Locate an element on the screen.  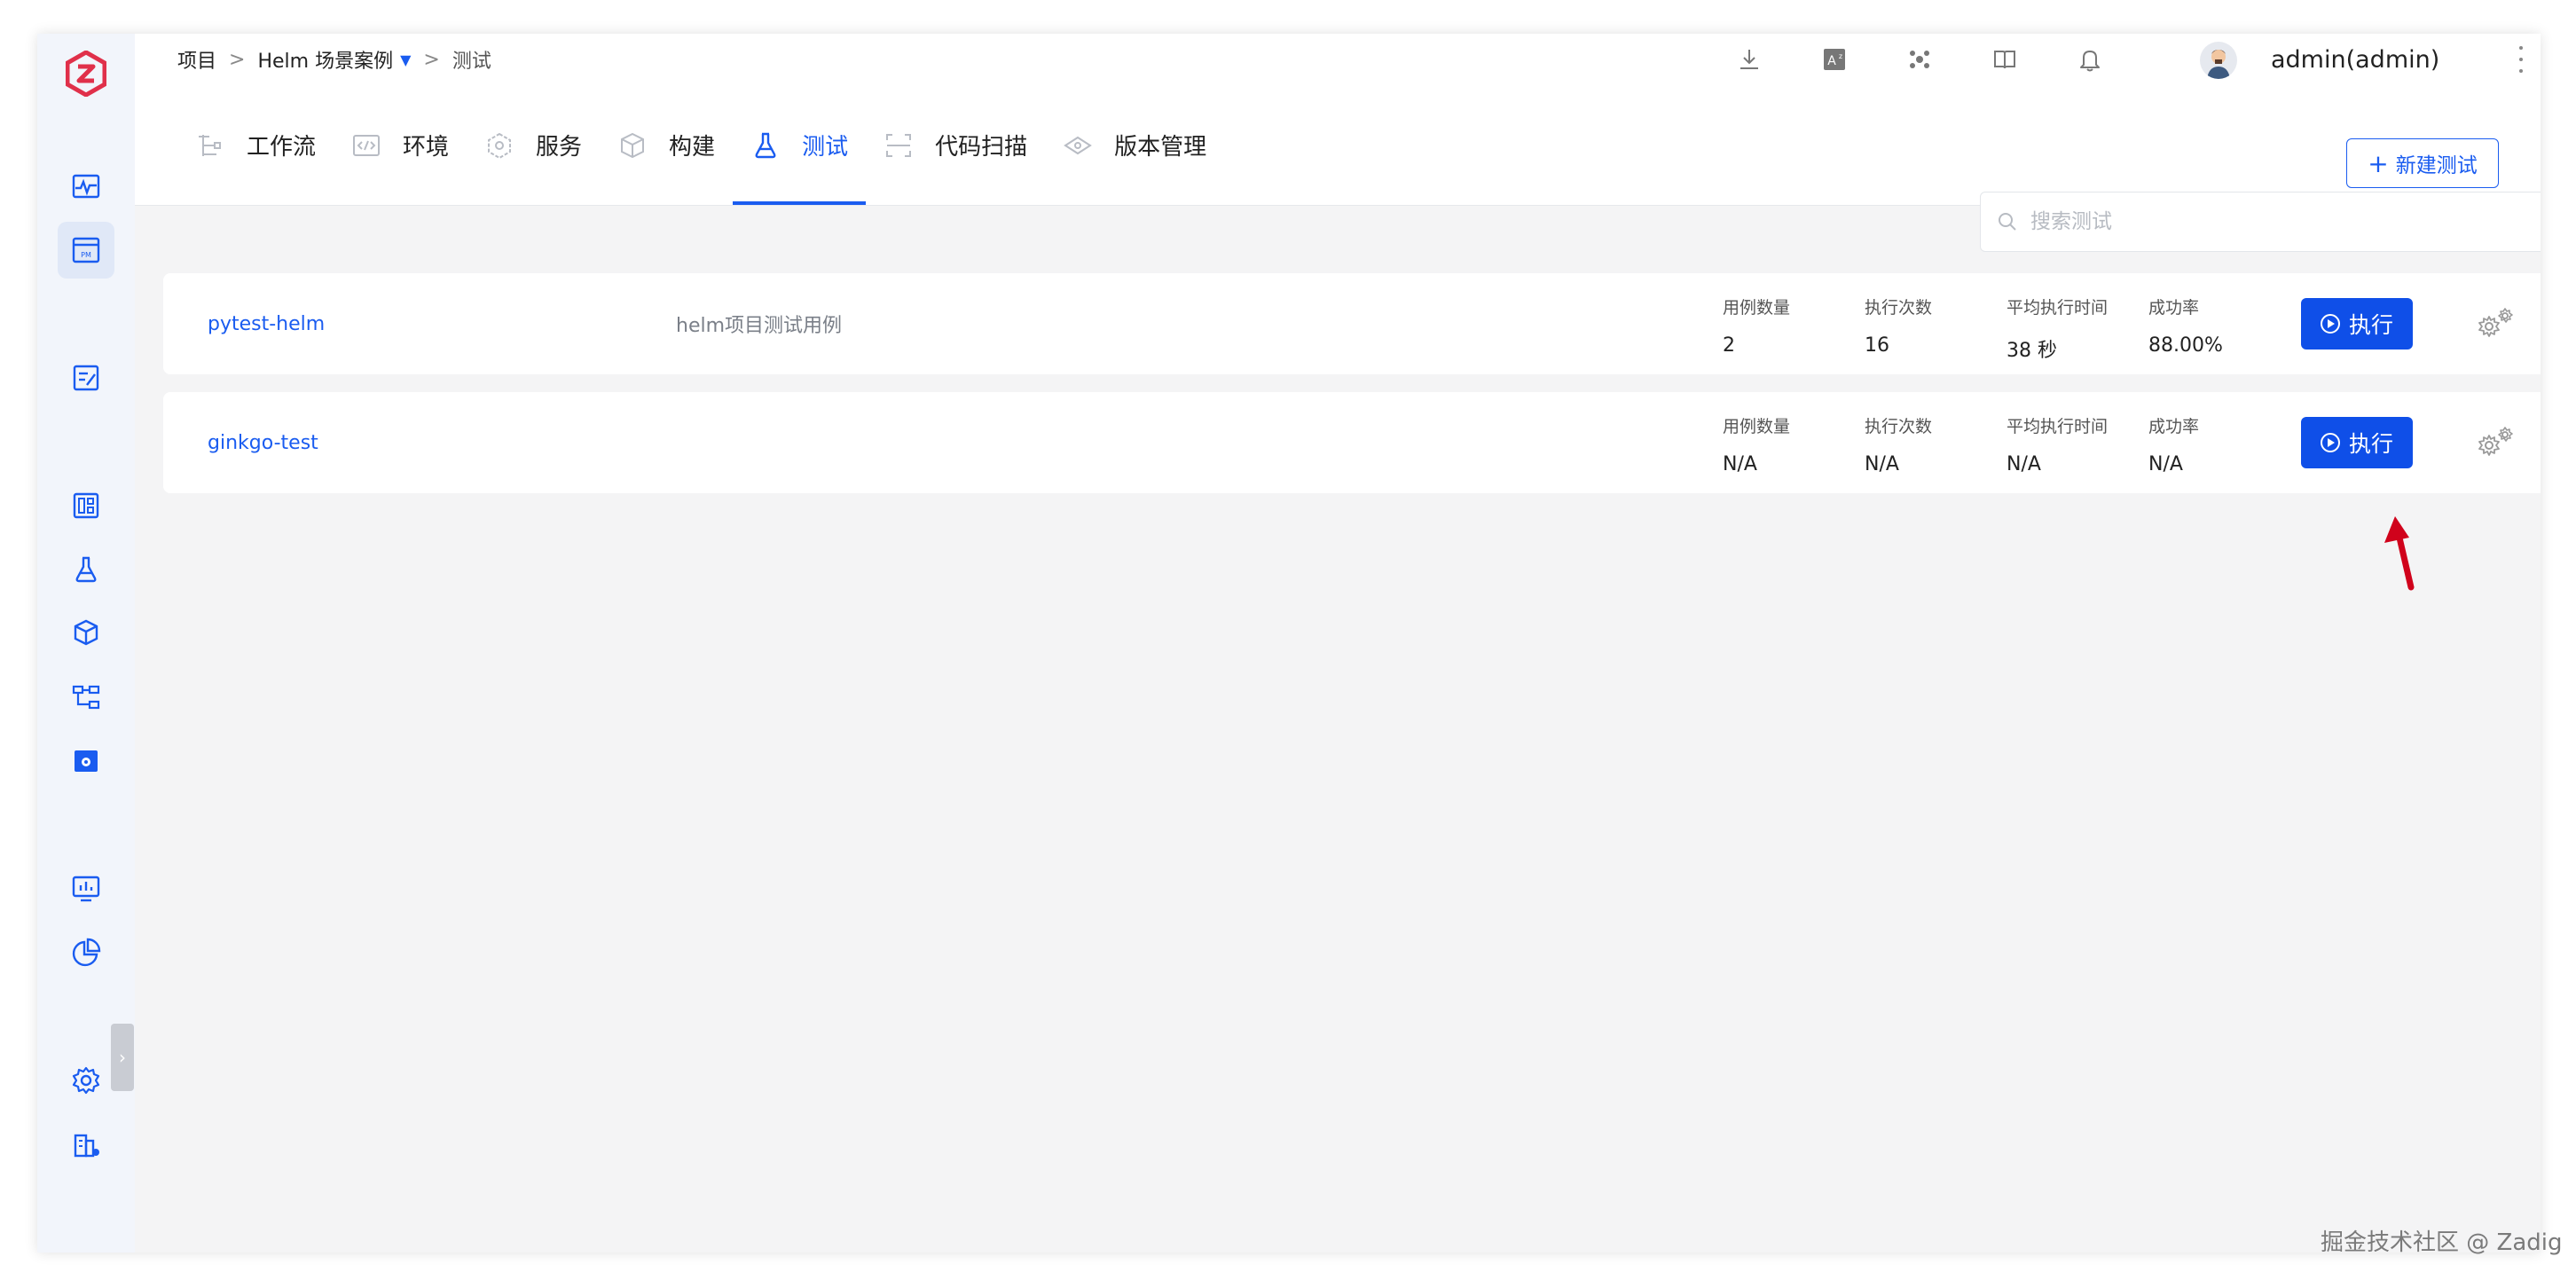
flask-icon is located at coordinates (765, 145).